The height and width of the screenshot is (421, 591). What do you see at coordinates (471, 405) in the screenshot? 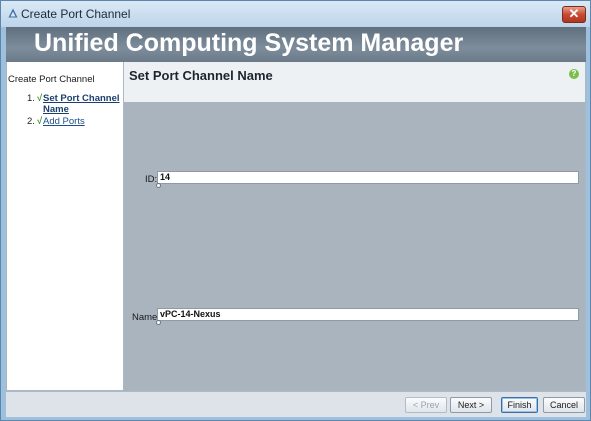
I see `next-button: Next >` at bounding box center [471, 405].